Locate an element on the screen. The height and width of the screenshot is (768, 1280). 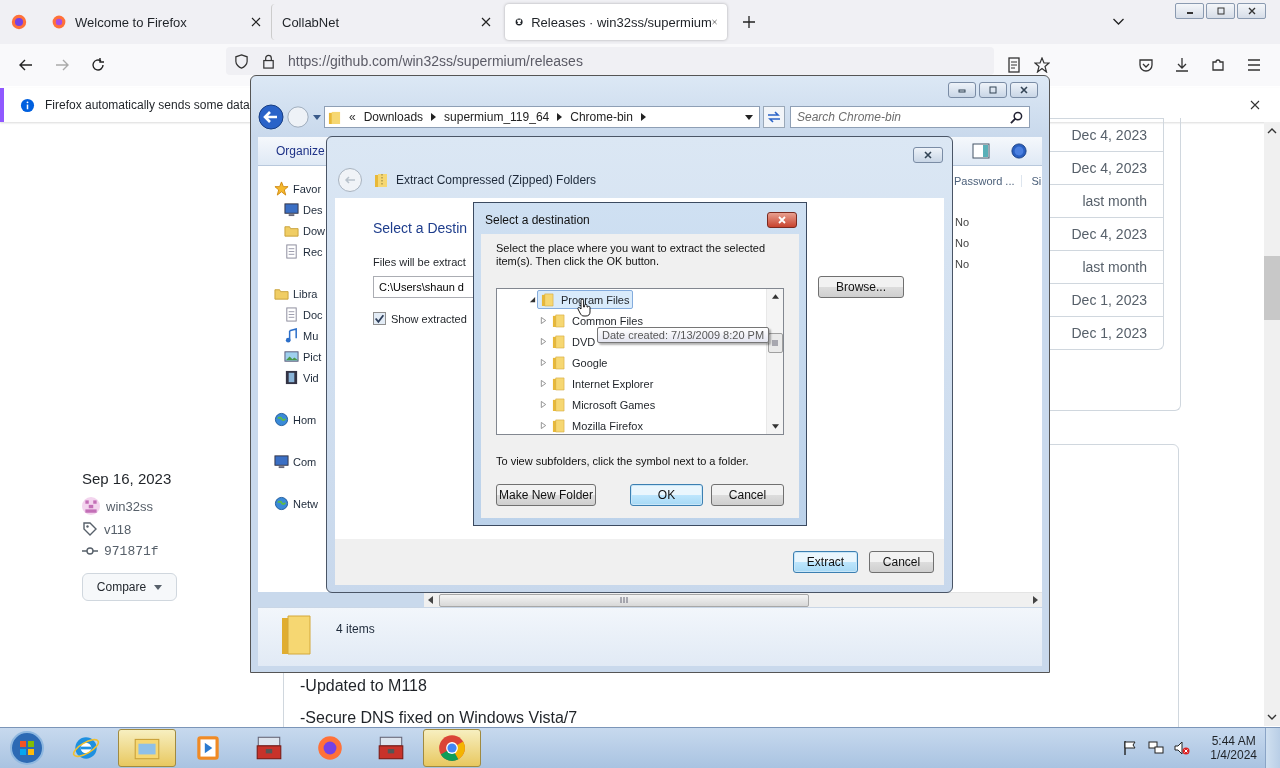
notification-text: Firefox automatically sends some data is located at coordinates (147, 105).